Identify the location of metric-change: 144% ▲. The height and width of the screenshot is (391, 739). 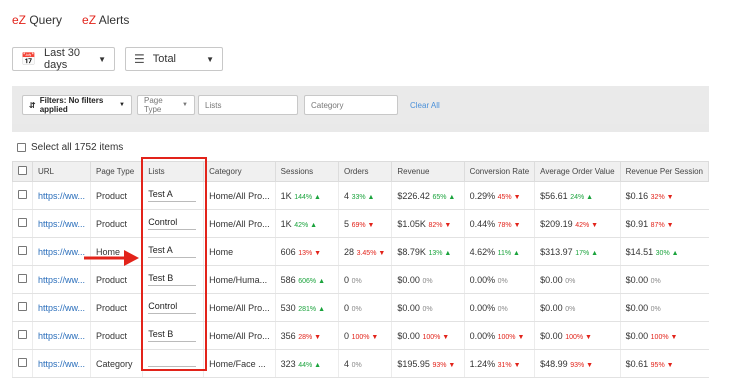
(307, 197).